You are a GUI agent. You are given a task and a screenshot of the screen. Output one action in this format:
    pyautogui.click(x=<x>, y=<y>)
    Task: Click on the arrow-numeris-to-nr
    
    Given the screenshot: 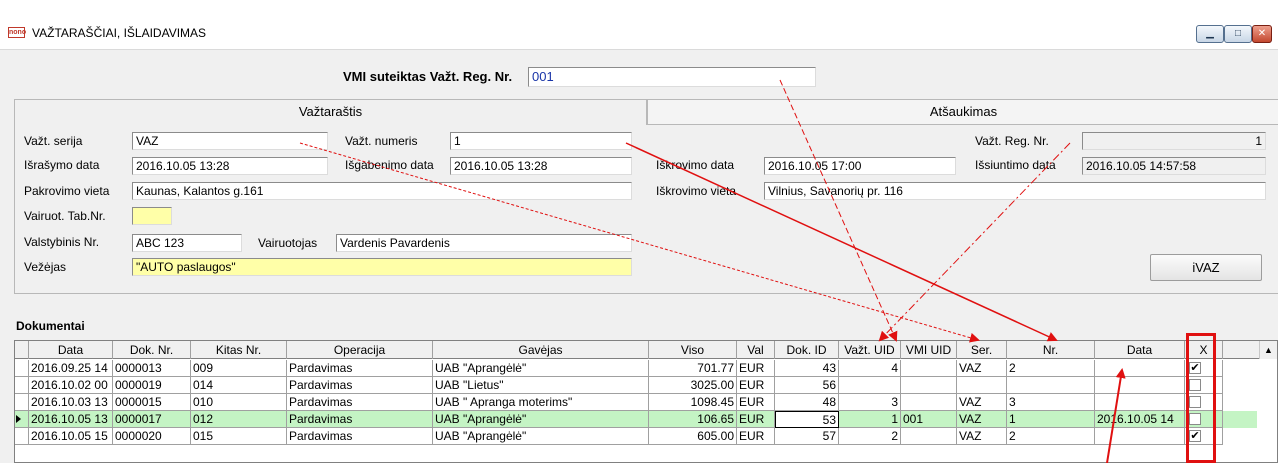 What is the action you would take?
    pyautogui.click(x=841, y=242)
    